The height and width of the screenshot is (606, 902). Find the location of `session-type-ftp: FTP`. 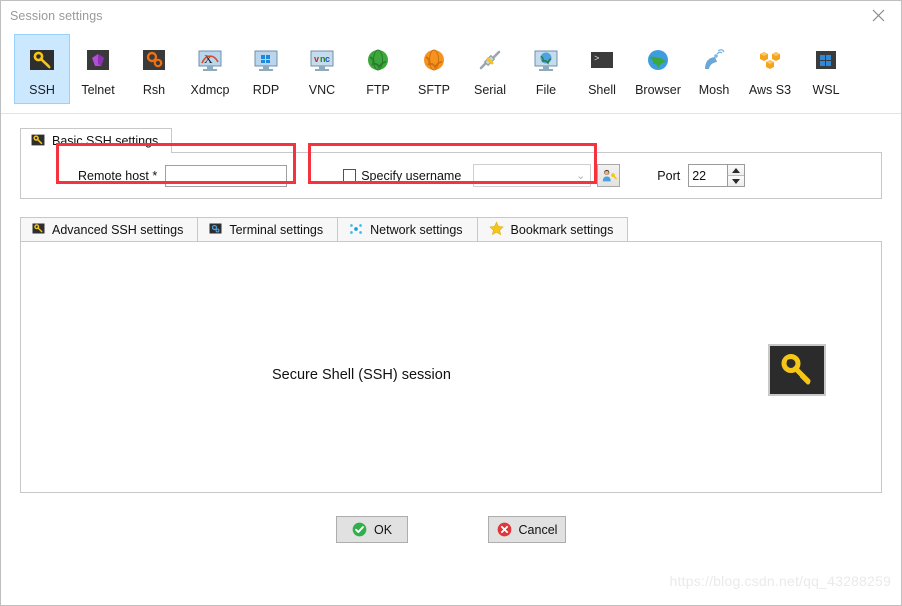

session-type-ftp: FTP is located at coordinates (378, 69).